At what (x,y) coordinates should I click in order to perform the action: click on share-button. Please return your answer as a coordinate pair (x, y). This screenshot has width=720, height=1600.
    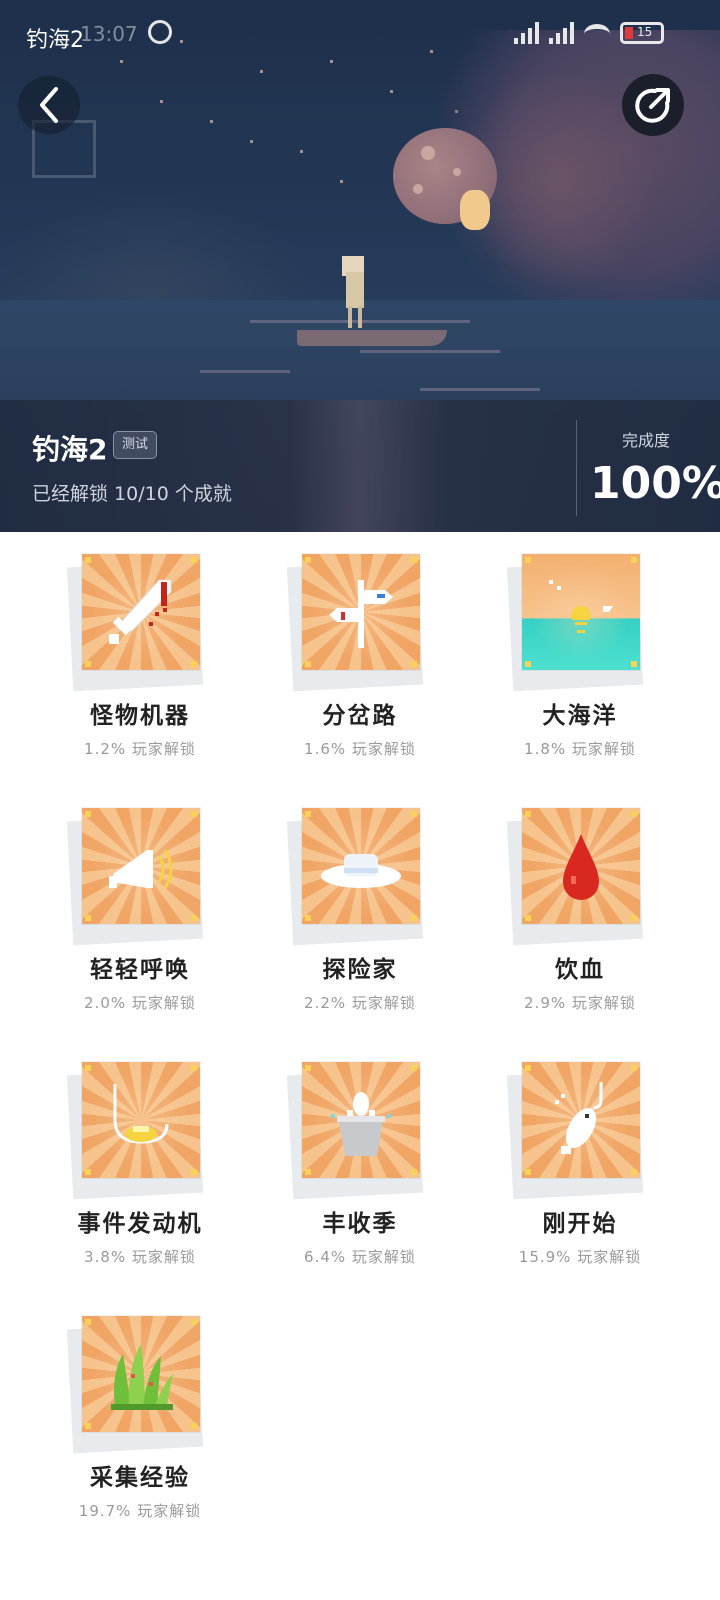
    Looking at the image, I should click on (653, 105).